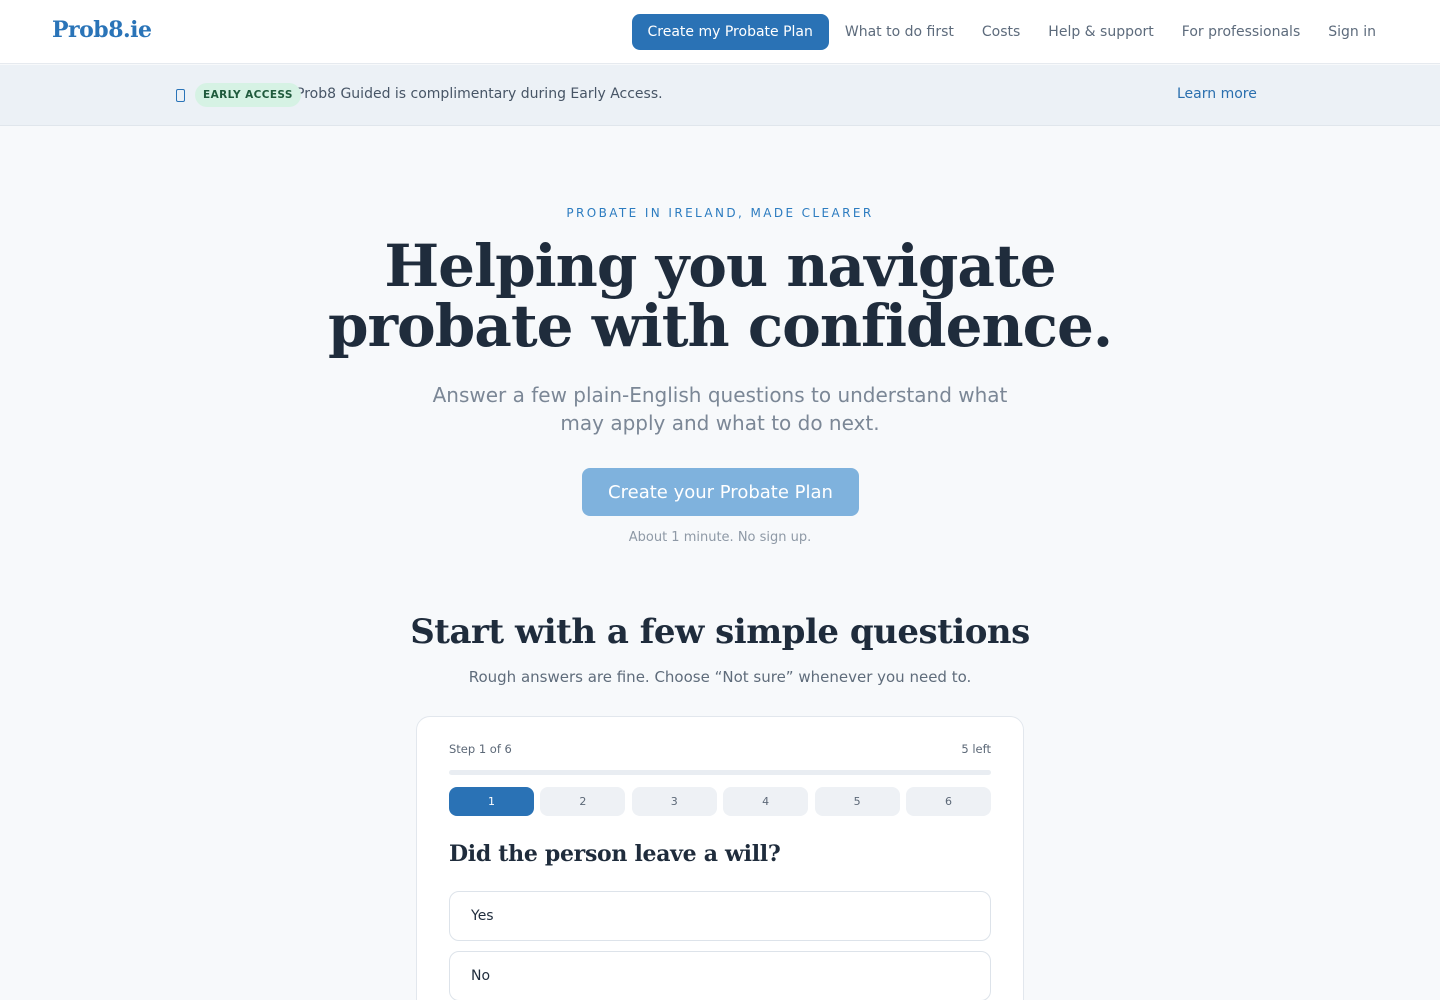 This screenshot has width=1440, height=1000. Describe the element at coordinates (899, 32) in the screenshot. I see `nav-what-to-do-first: What to do first` at that location.